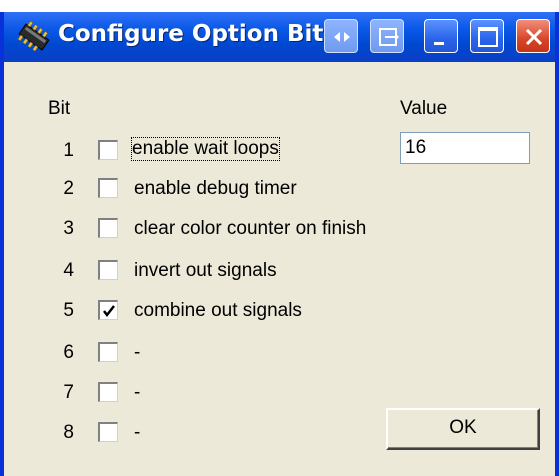 The height and width of the screenshot is (476, 559). I want to click on option-label-8: -, so click(137, 433).